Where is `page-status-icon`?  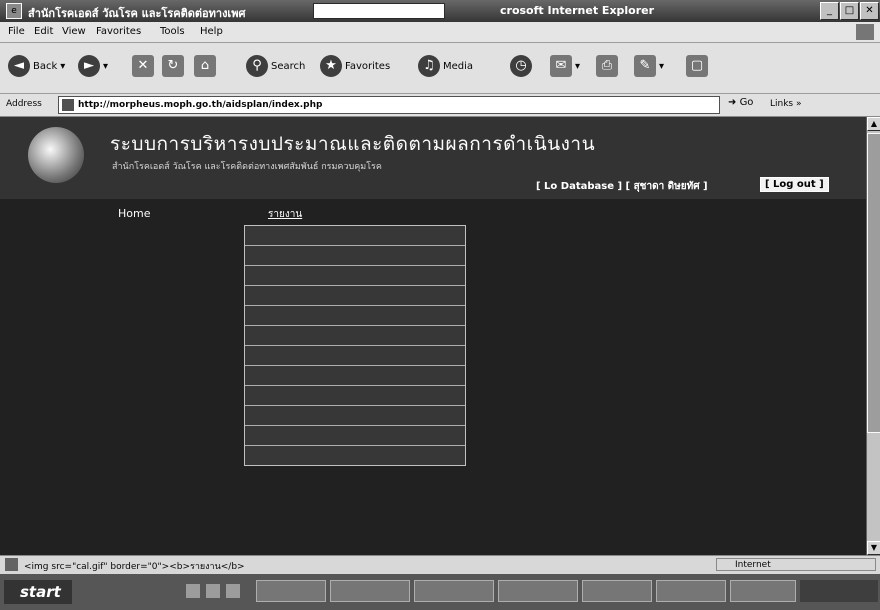 page-status-icon is located at coordinates (11, 564).